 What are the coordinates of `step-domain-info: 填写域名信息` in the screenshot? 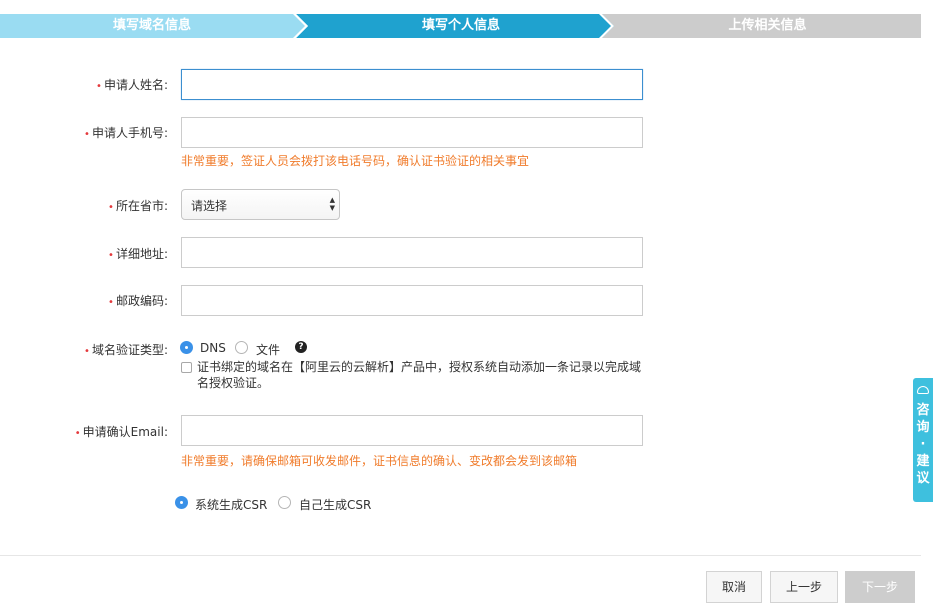 It's located at (154, 26).